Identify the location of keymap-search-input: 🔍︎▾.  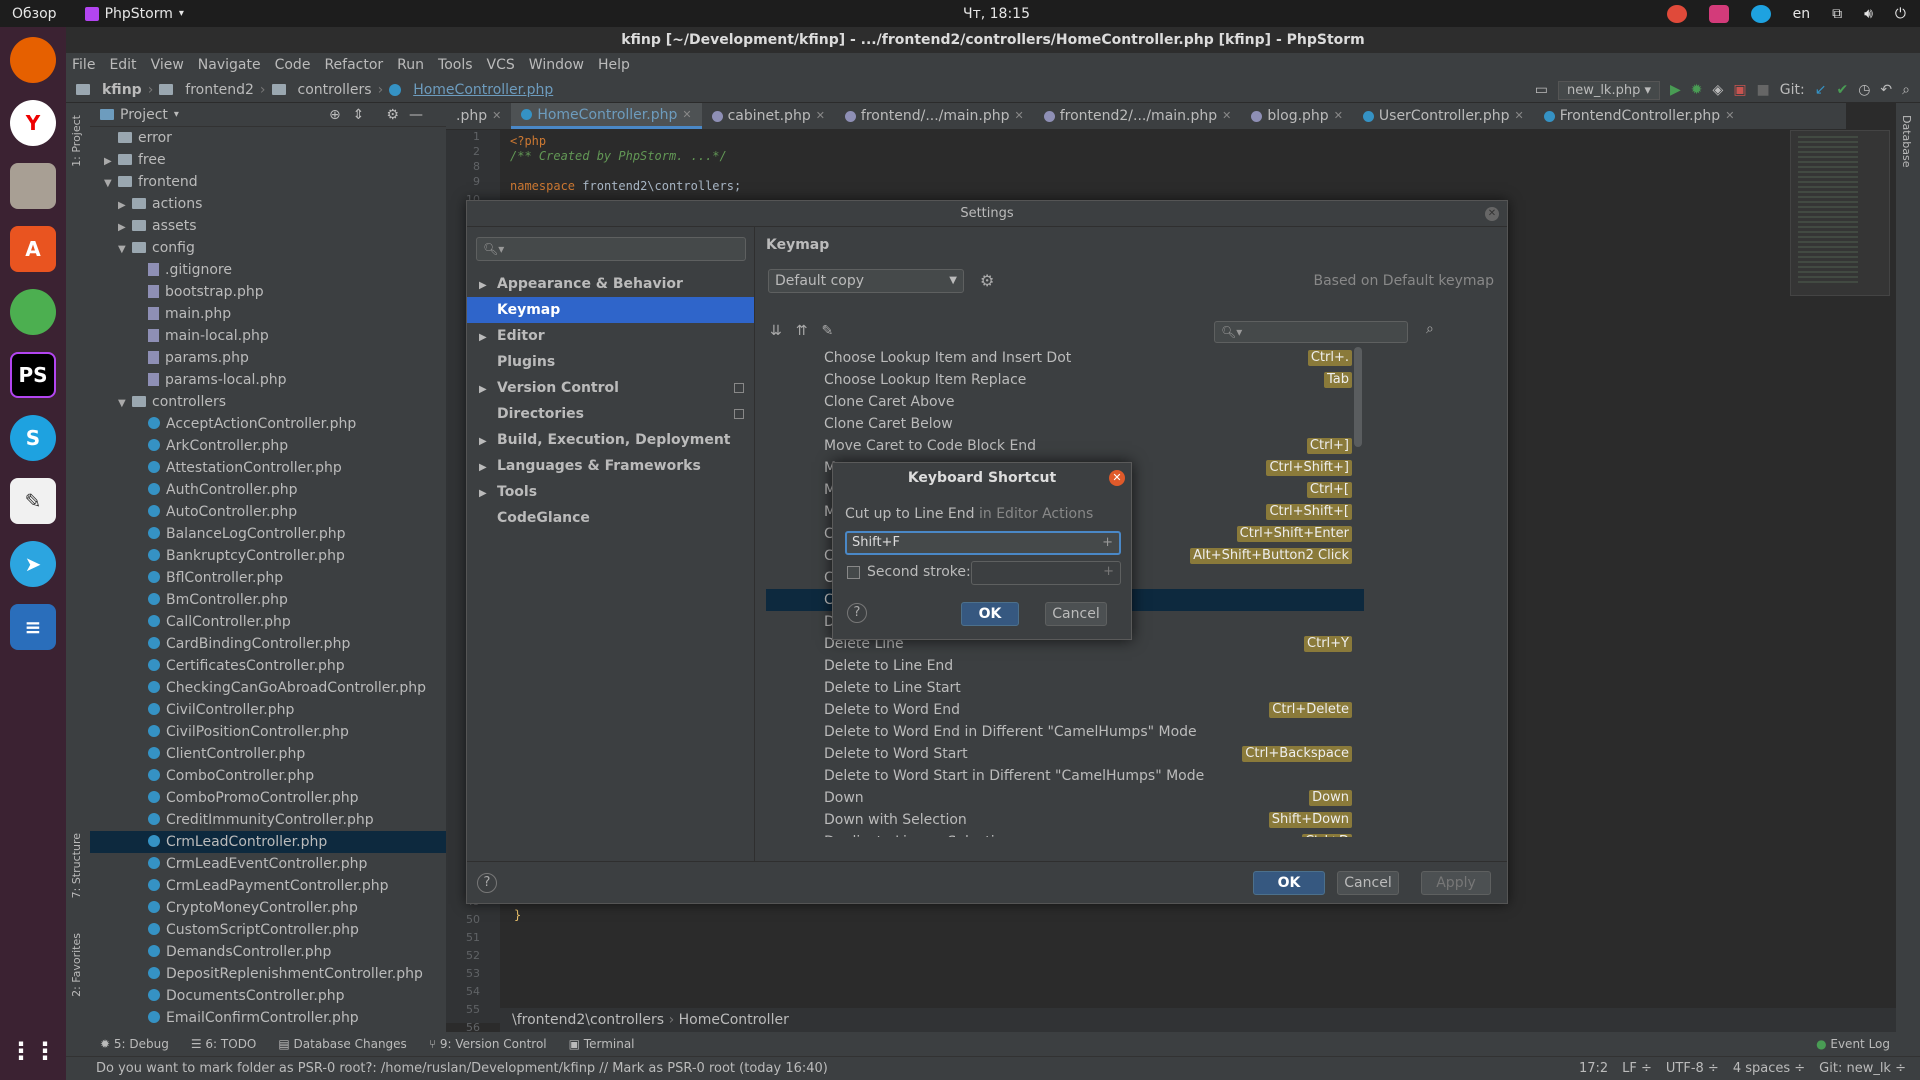
(1311, 332).